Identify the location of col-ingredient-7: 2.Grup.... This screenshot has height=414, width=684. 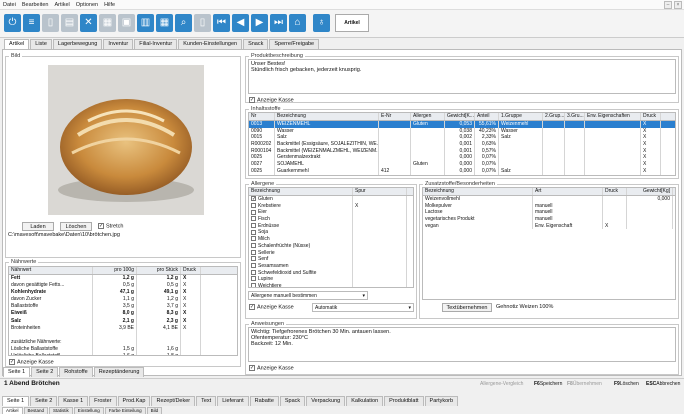
(554, 116).